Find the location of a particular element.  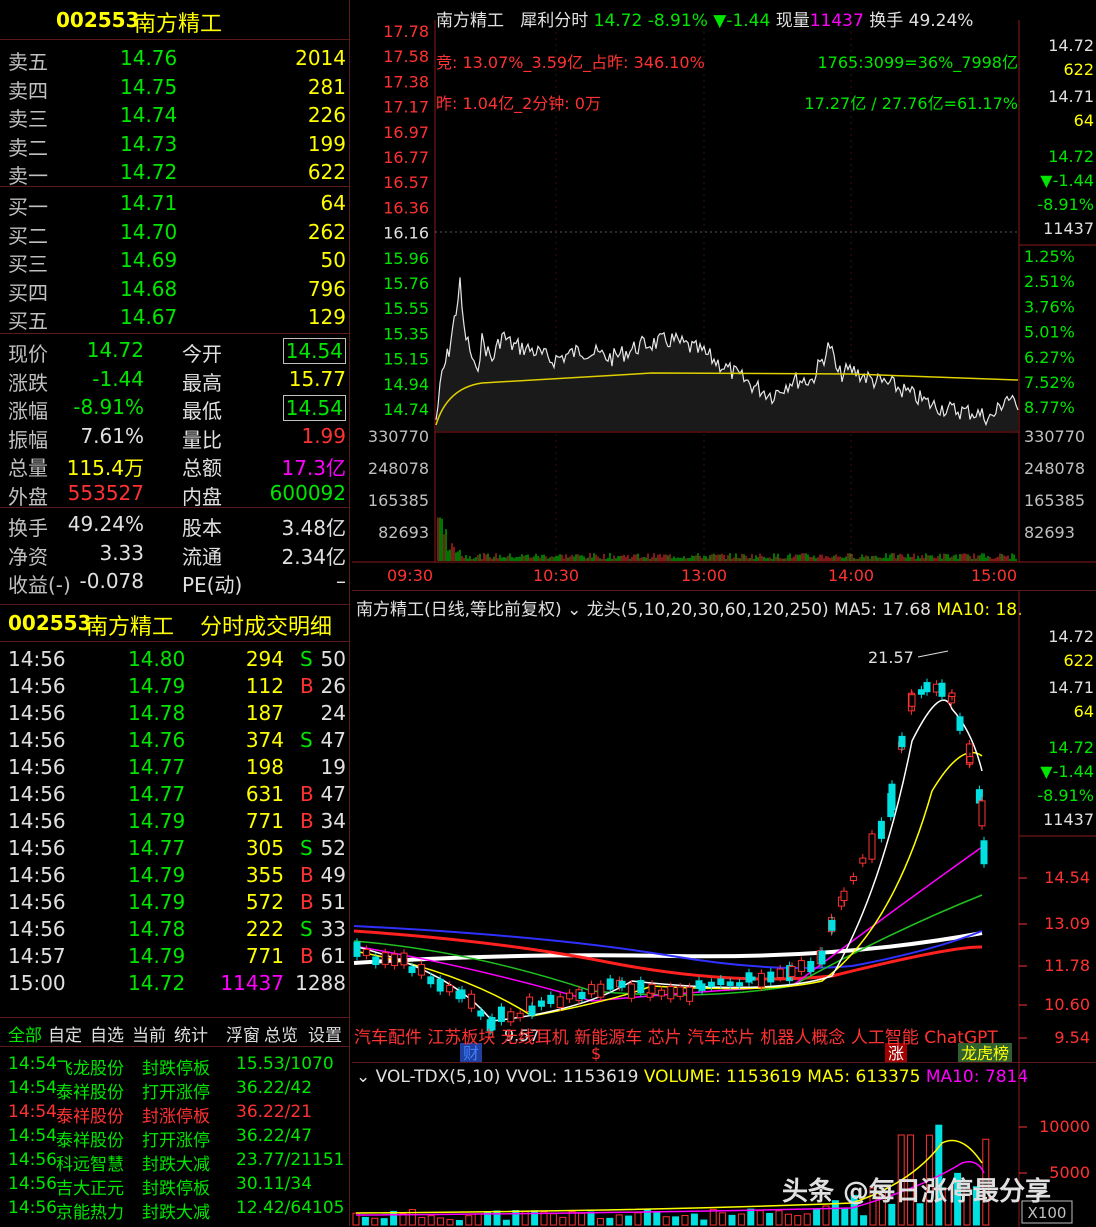

tab-4: 统计 is located at coordinates (191, 1033).